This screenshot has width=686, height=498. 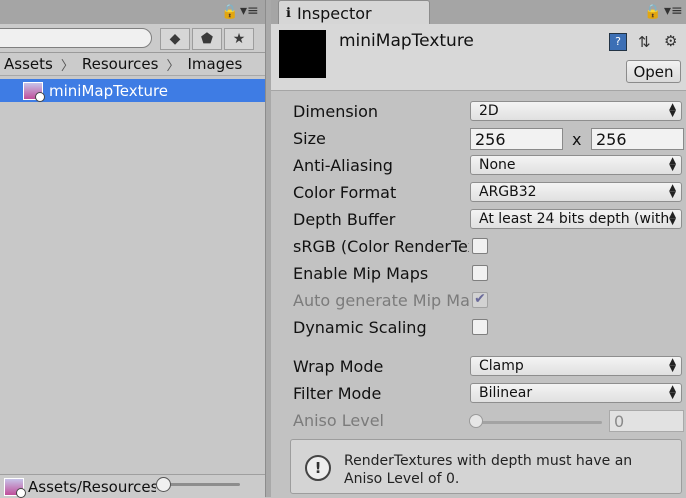 I want to click on tab-label: Inspector, so click(x=334, y=13).